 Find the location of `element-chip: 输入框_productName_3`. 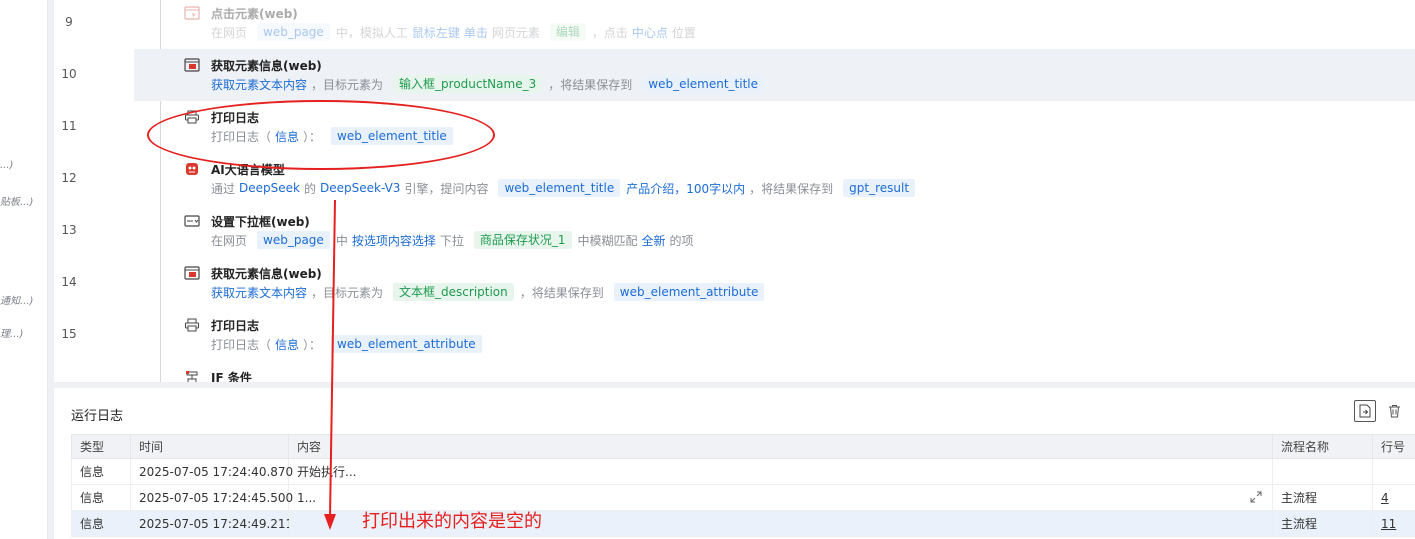

element-chip: 输入框_productName_3 is located at coordinates (468, 84).